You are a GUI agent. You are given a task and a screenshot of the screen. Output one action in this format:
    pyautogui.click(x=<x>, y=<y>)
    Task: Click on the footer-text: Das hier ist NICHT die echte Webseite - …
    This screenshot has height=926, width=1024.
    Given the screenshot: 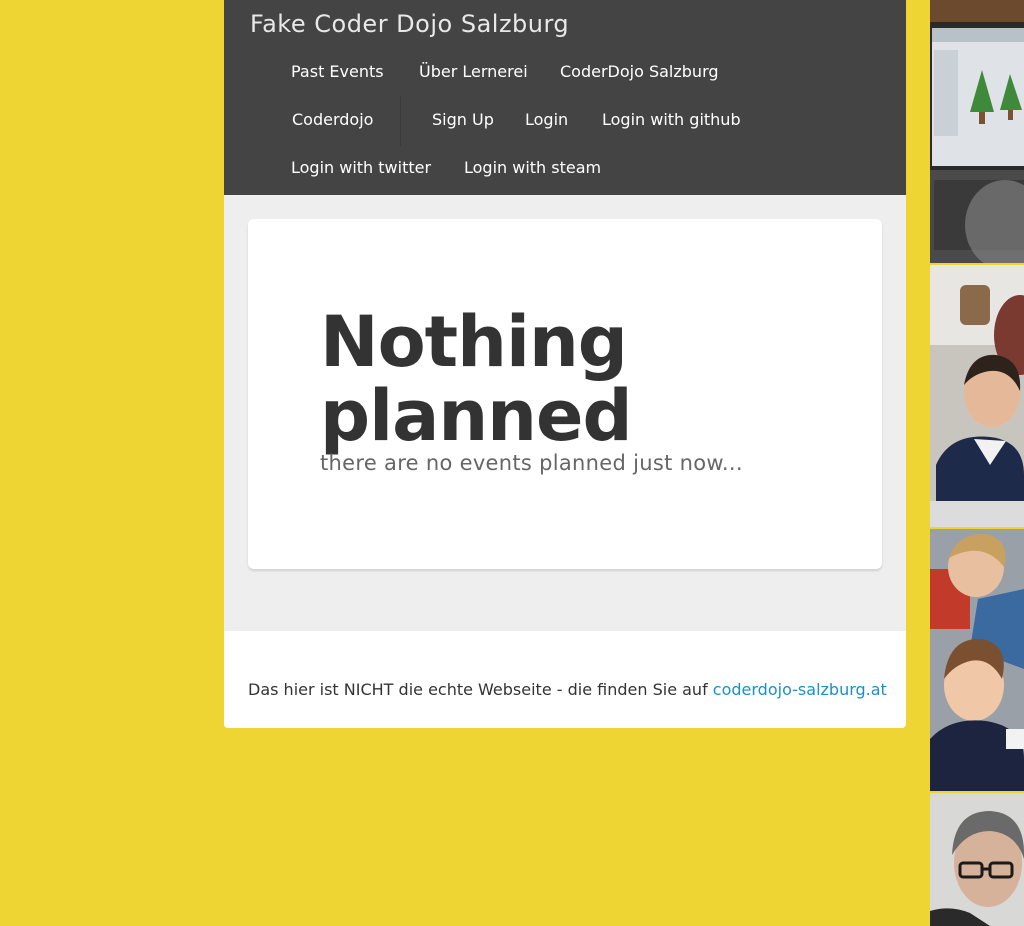 What is the action you would take?
    pyautogui.click(x=478, y=689)
    